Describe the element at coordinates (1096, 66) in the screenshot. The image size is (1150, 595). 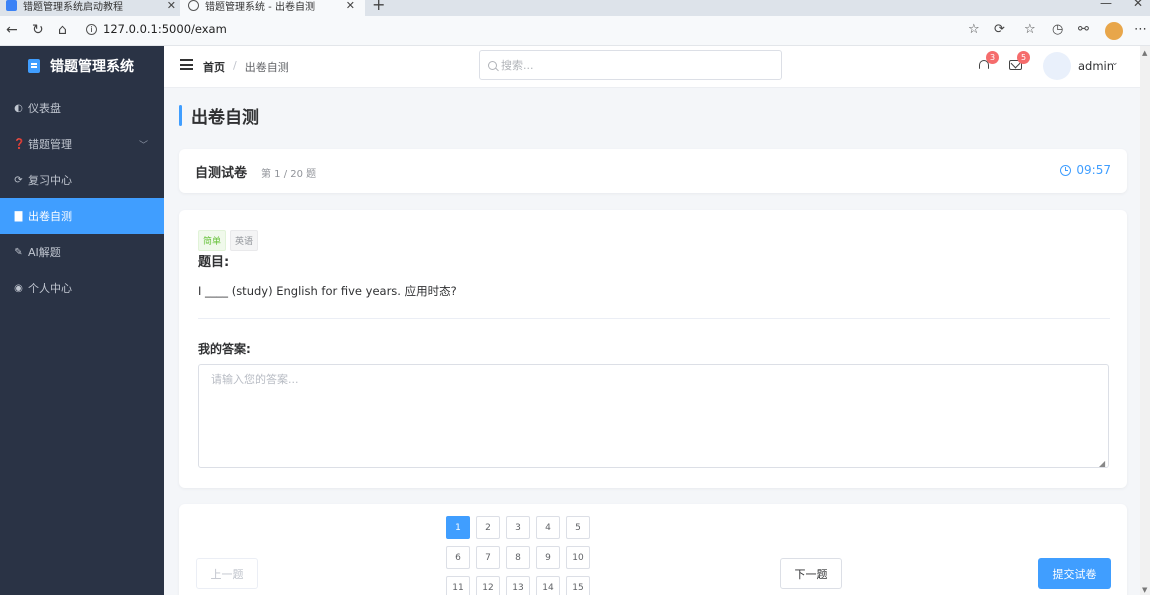
I see `username: admin` at that location.